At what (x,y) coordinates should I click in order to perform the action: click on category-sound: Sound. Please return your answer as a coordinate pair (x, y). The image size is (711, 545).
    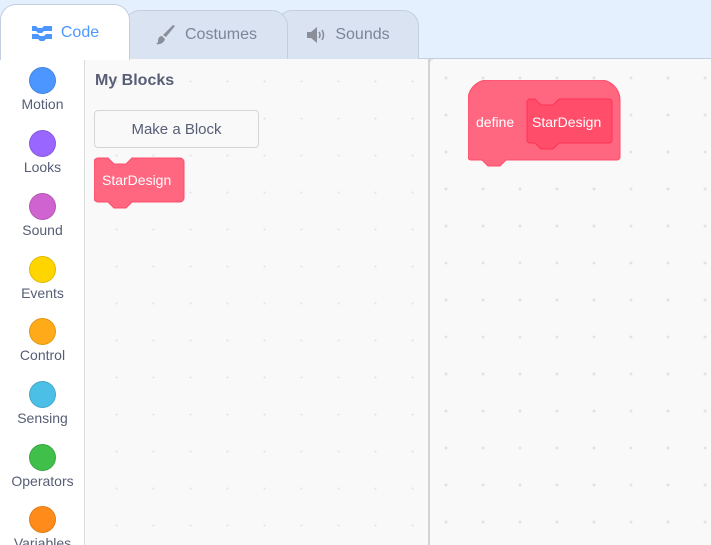
    Looking at the image, I should click on (42, 215).